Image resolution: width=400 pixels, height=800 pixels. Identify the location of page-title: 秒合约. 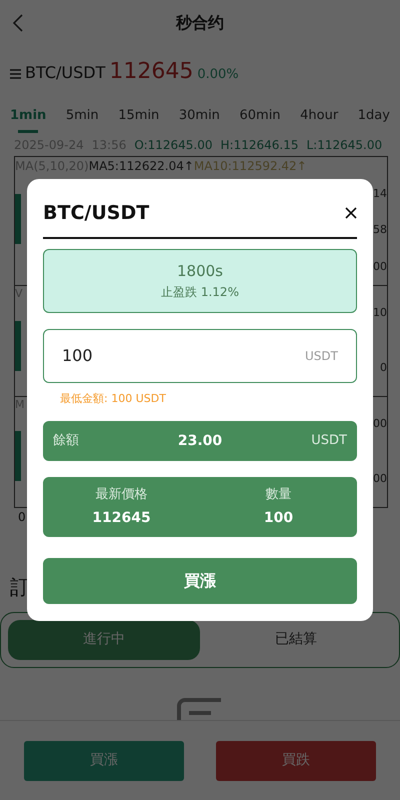
(200, 23).